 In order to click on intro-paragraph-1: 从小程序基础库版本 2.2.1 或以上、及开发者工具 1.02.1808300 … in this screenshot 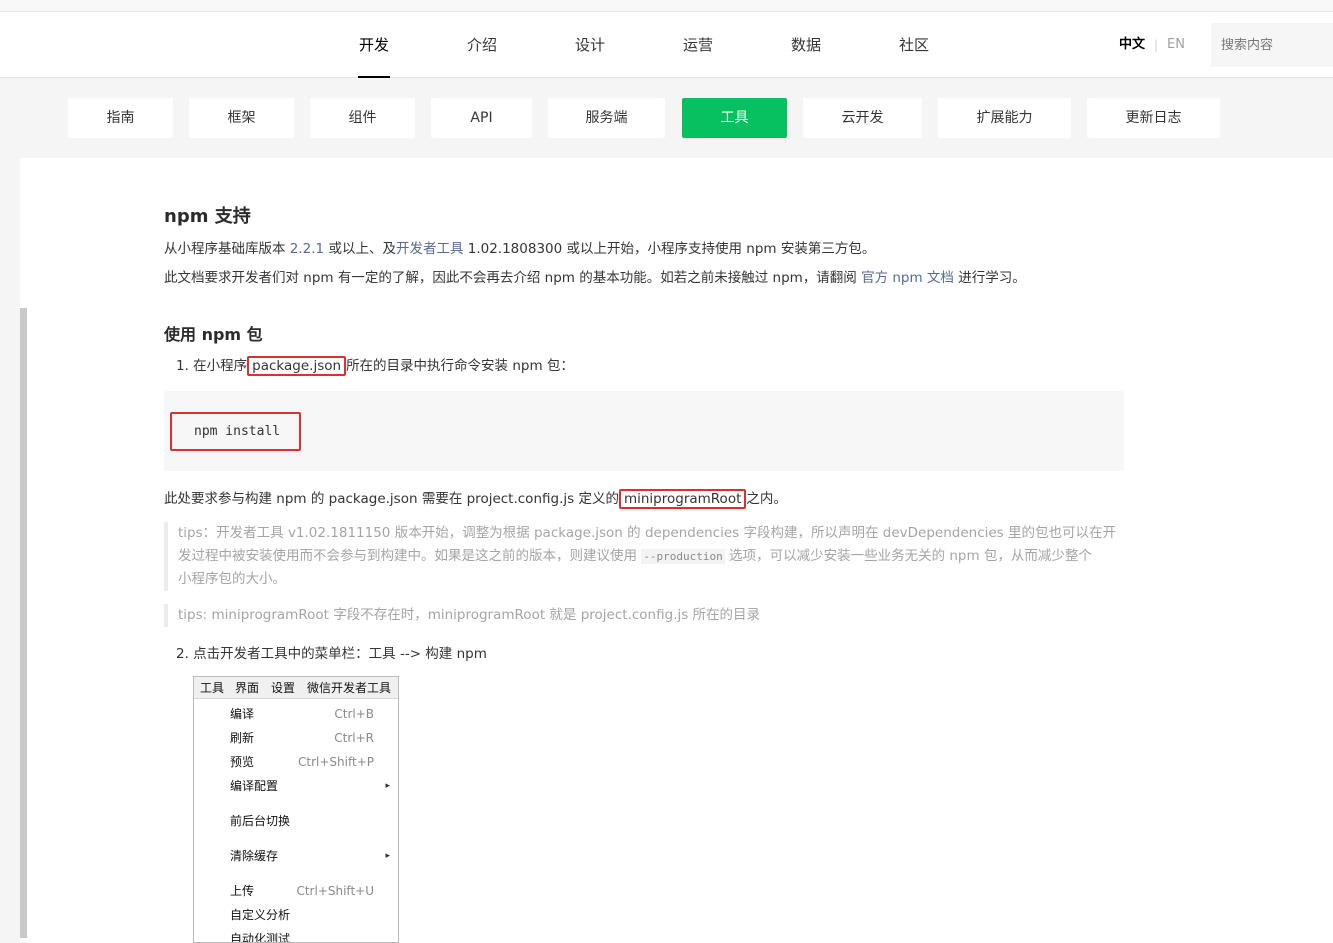, I will do `click(519, 247)`.